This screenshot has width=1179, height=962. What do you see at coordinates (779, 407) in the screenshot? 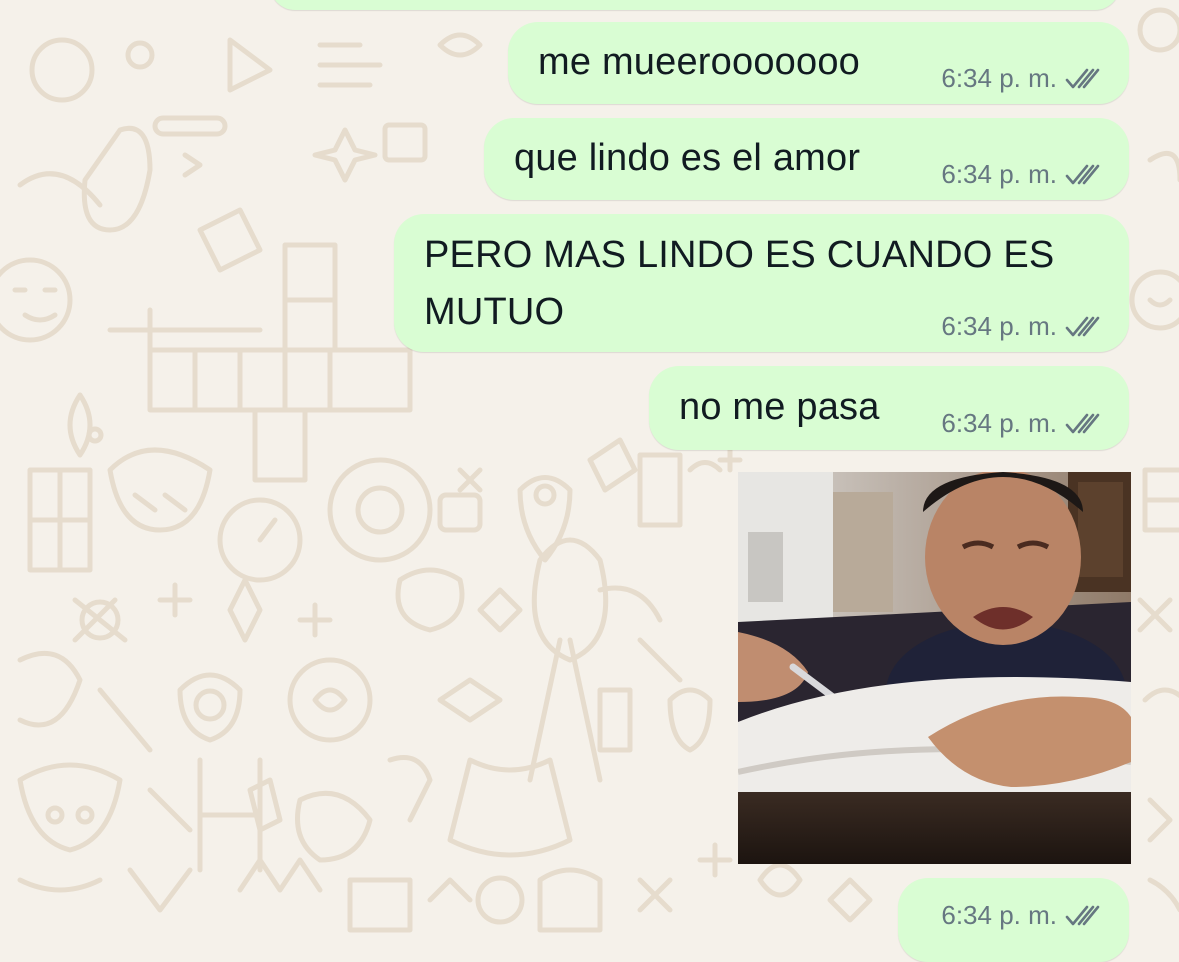
I see `message-text: no me pasa` at bounding box center [779, 407].